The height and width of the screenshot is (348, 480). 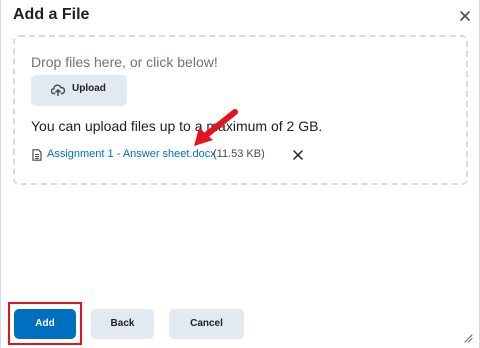 I want to click on remove-file-icon, so click(x=298, y=155).